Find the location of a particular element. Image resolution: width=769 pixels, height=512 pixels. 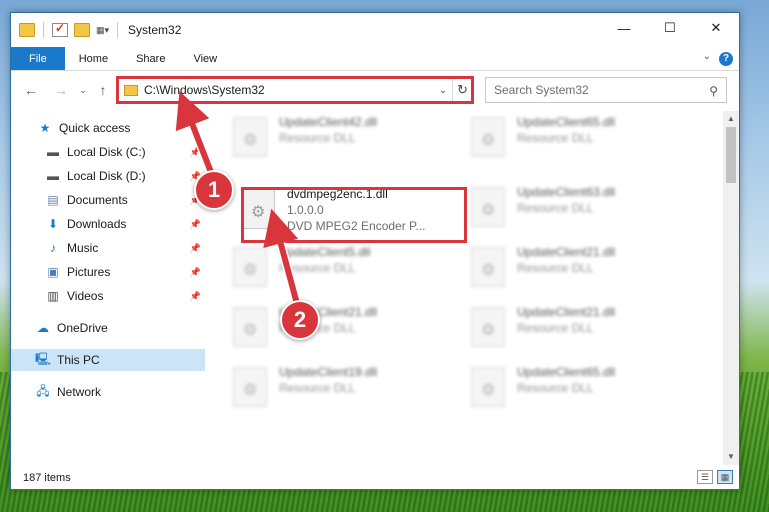

sidebar-item-quick-access: ★ Quick access is located at coordinates (108, 128).